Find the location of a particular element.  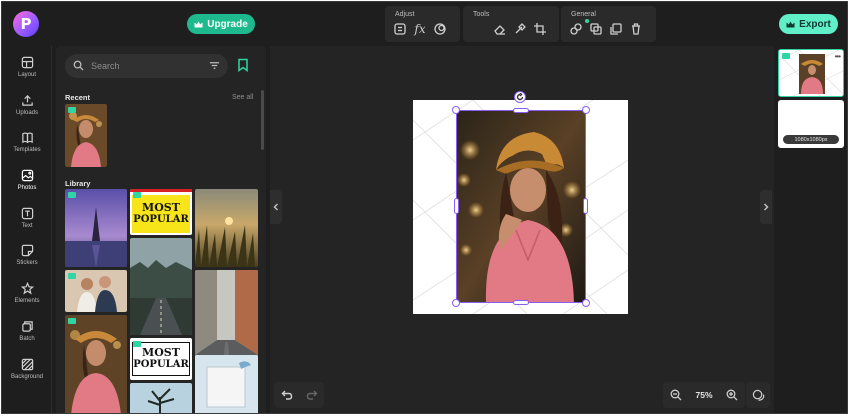

crown-icon is located at coordinates (790, 24).